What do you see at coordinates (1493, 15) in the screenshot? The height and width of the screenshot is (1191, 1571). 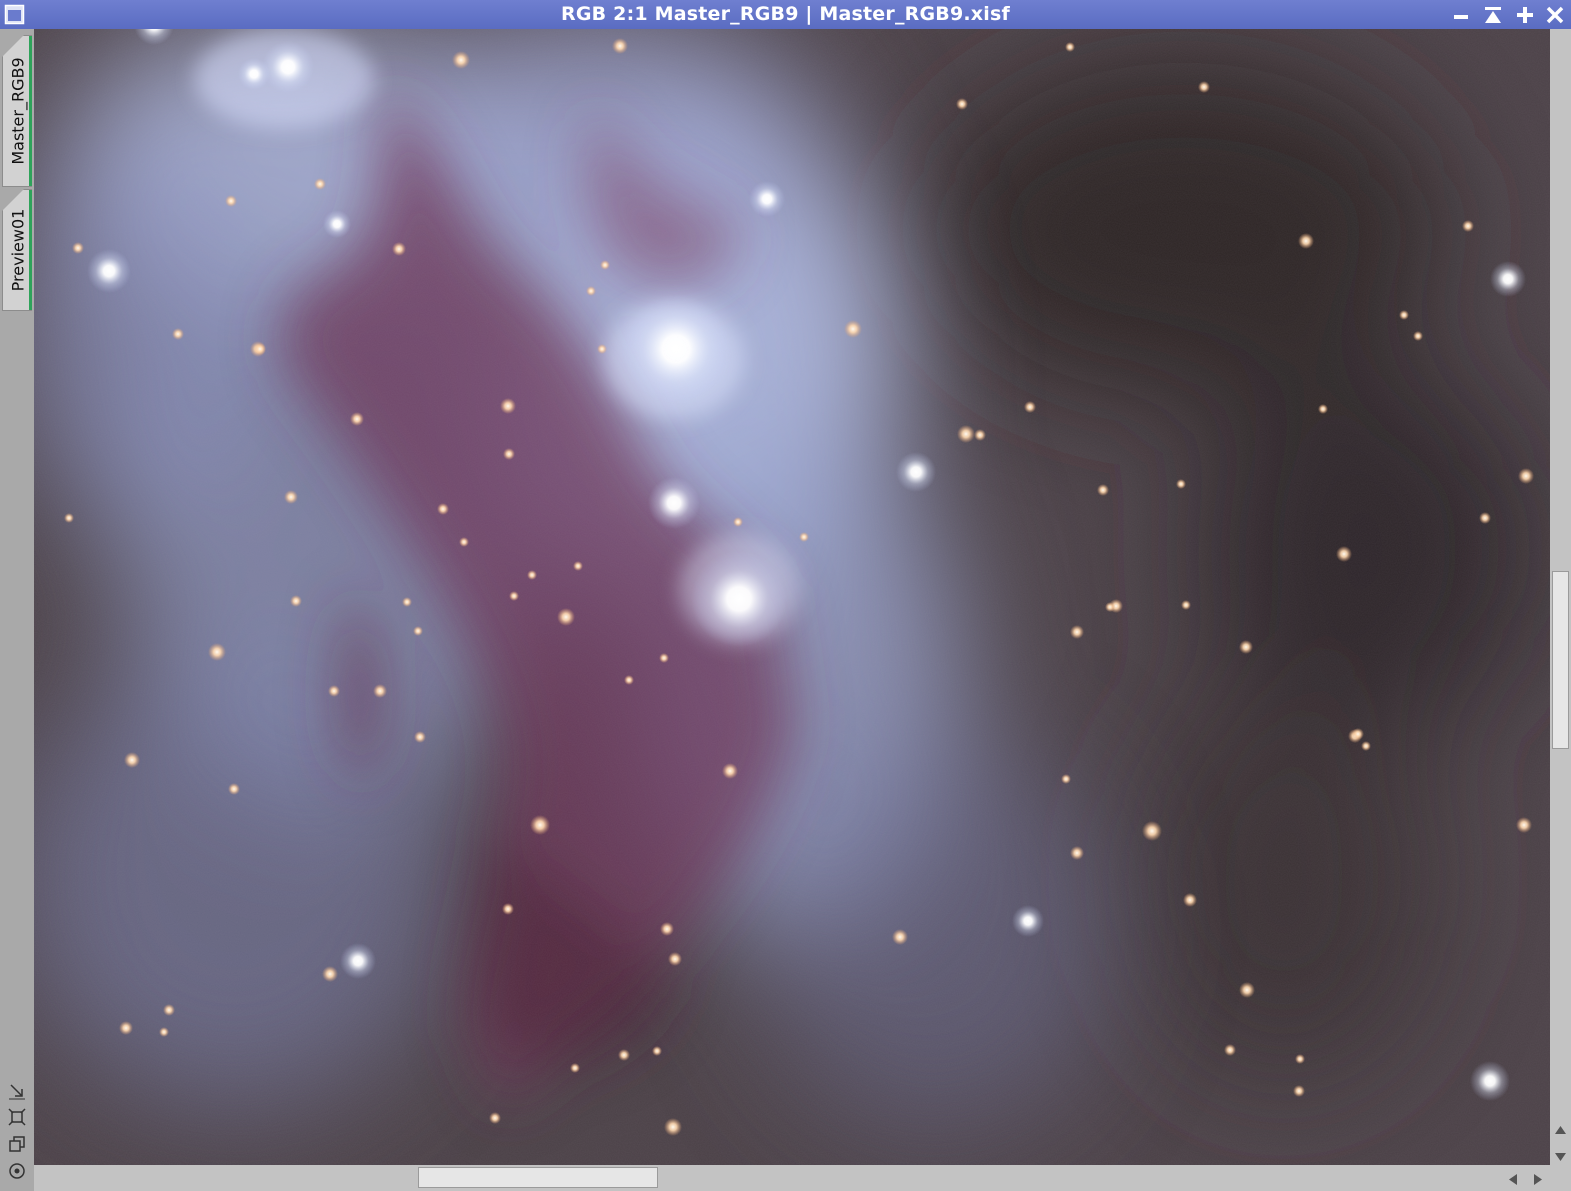 I see `shade-icon` at bounding box center [1493, 15].